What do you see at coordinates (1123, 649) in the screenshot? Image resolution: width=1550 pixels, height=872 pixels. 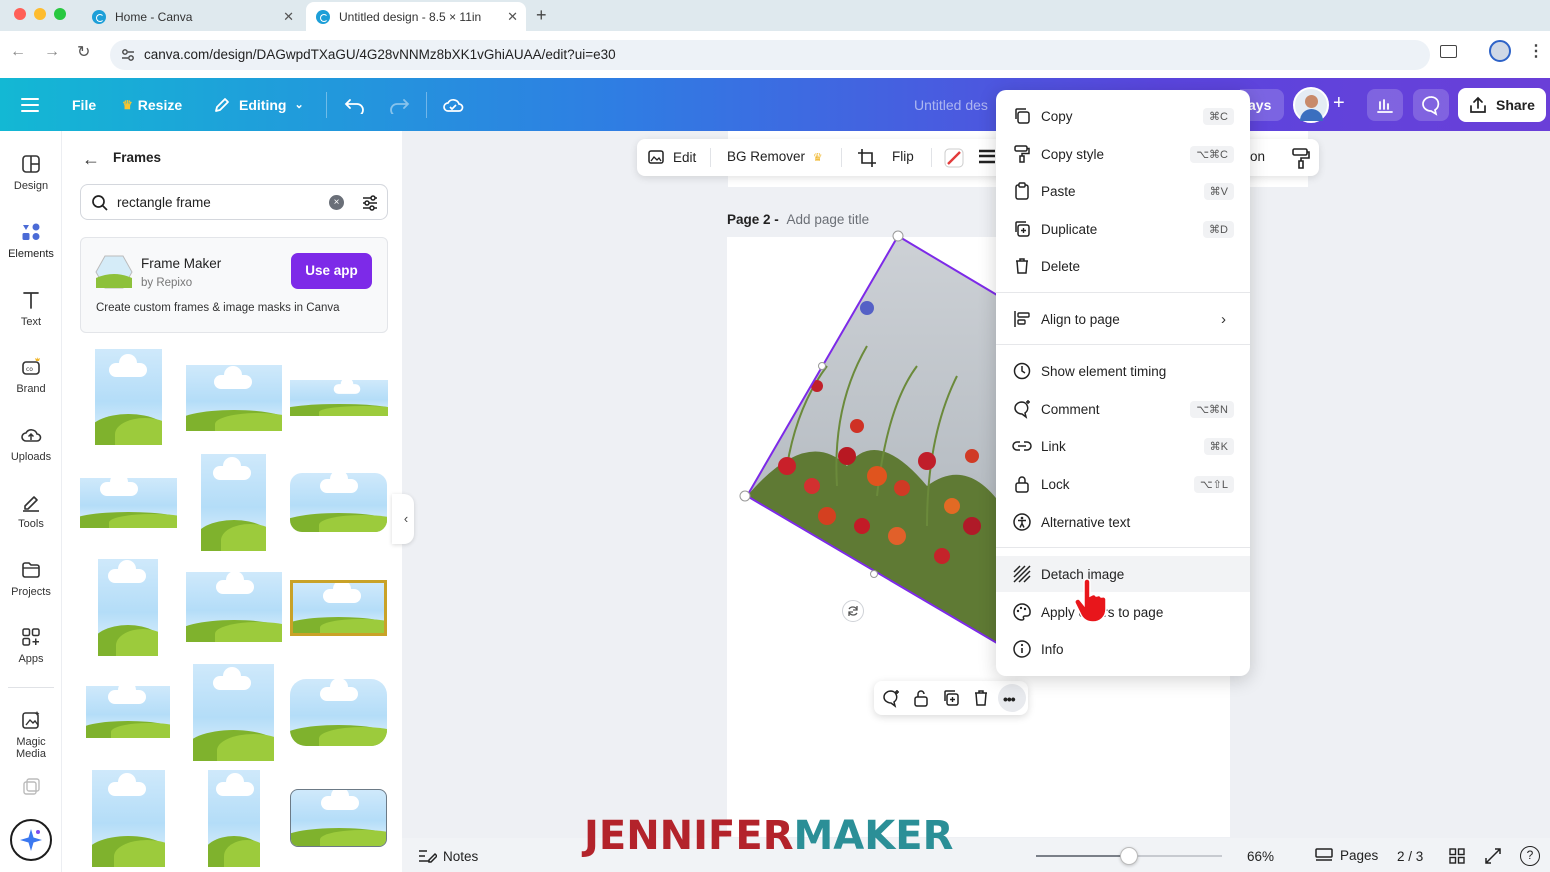 I see `menu-item-info: Info` at bounding box center [1123, 649].